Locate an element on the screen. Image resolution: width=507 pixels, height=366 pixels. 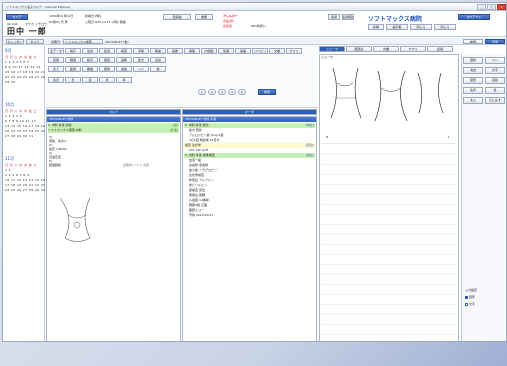
filter-staff-button: 看護 is located at coordinates (90, 69).